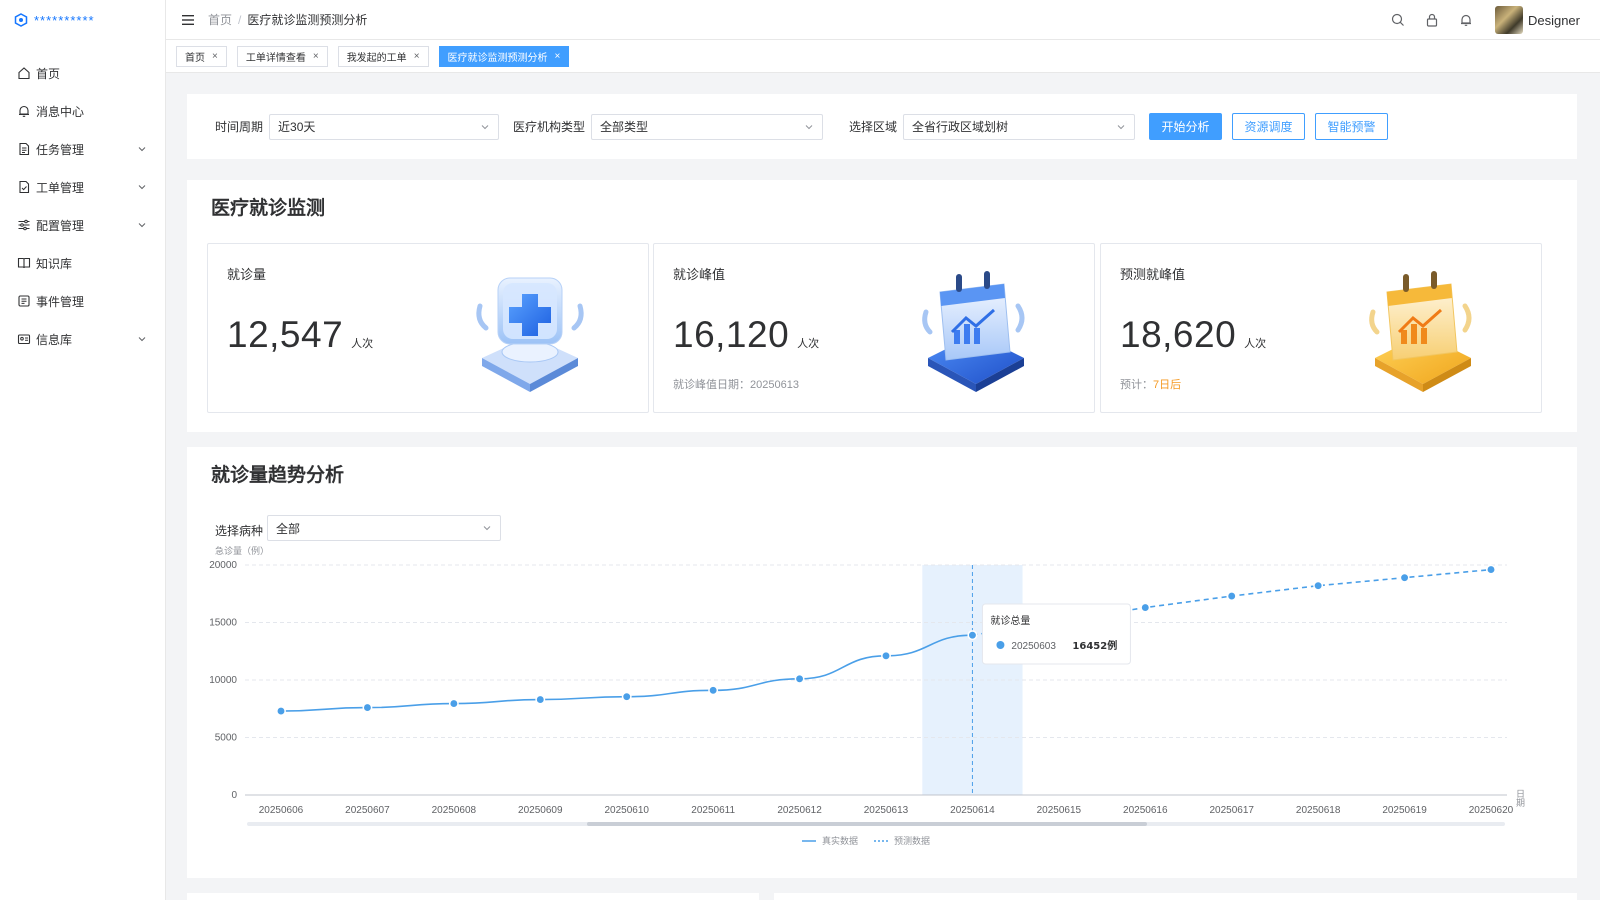  What do you see at coordinates (1000, 645) in the screenshot?
I see `tooltip-marker` at bounding box center [1000, 645].